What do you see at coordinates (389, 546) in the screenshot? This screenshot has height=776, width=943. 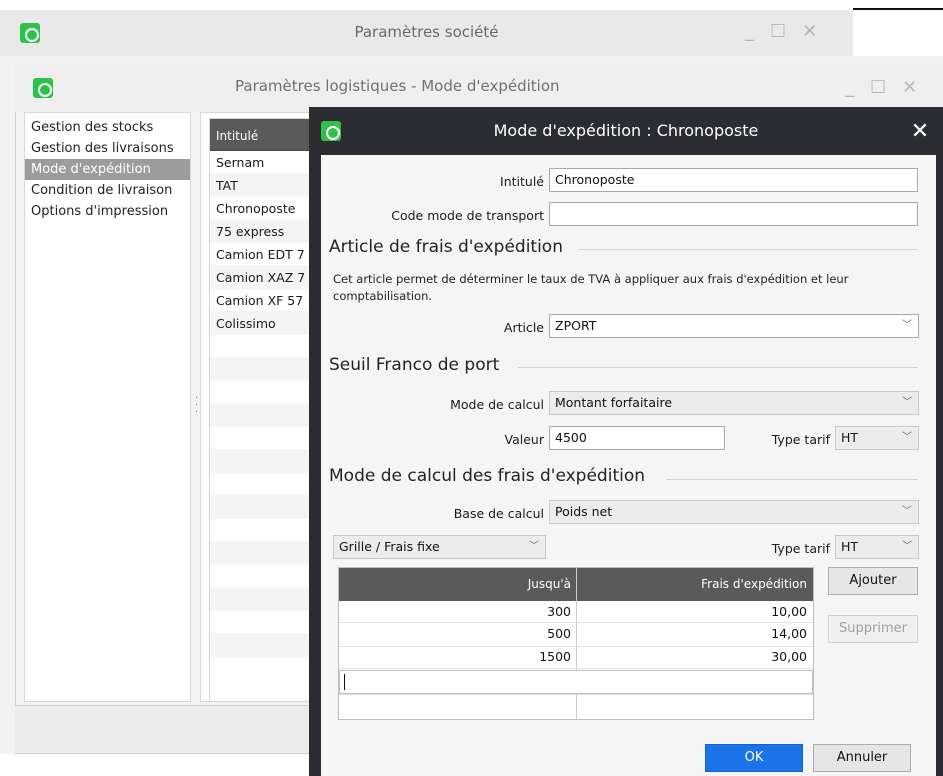 I see `grille-frais-select-value: Grille / Frais fixe` at bounding box center [389, 546].